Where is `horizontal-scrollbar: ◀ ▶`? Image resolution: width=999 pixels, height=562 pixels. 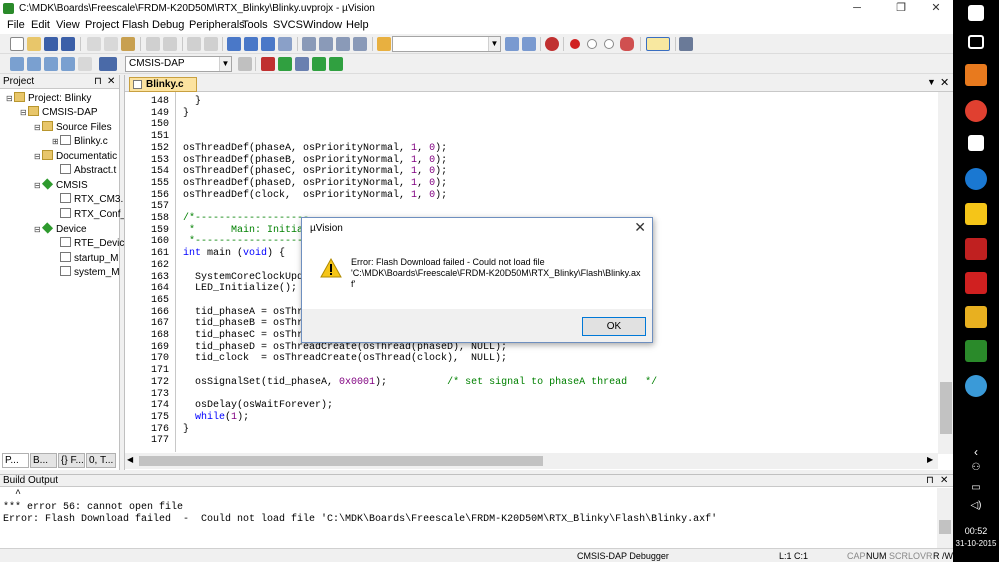
horizontal-scrollbar: ◀ ▶ is located at coordinates (531, 461).